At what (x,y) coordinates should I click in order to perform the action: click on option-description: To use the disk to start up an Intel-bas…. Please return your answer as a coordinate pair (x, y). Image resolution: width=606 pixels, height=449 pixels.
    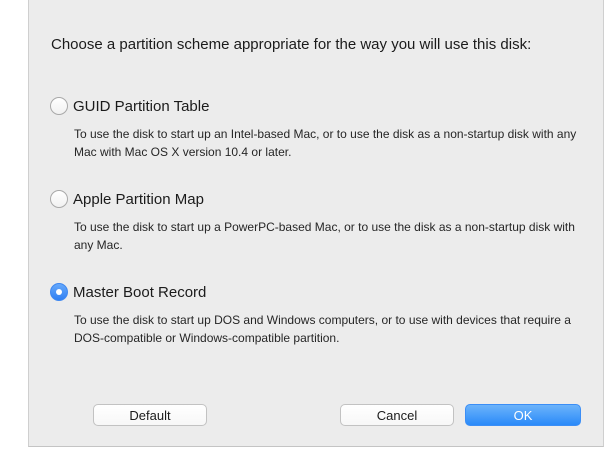
    Looking at the image, I should click on (325, 143).